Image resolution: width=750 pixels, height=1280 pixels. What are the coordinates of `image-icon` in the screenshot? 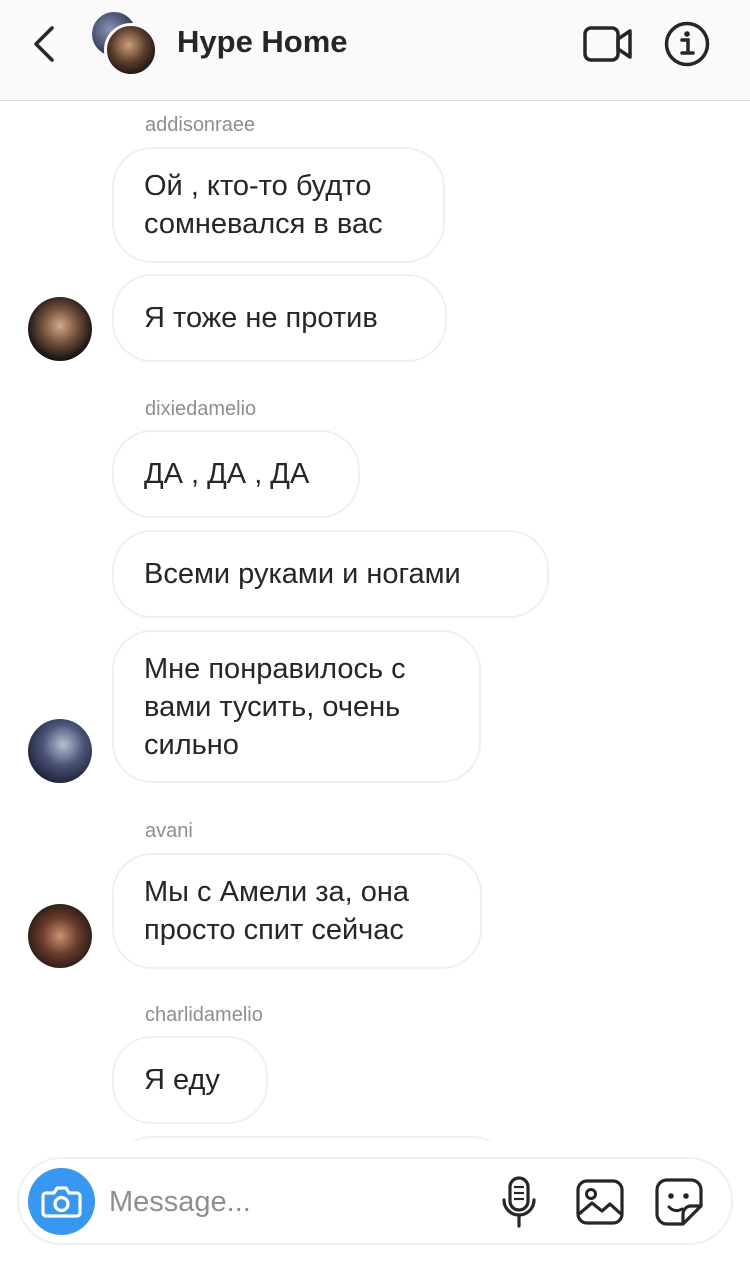 It's located at (600, 1202).